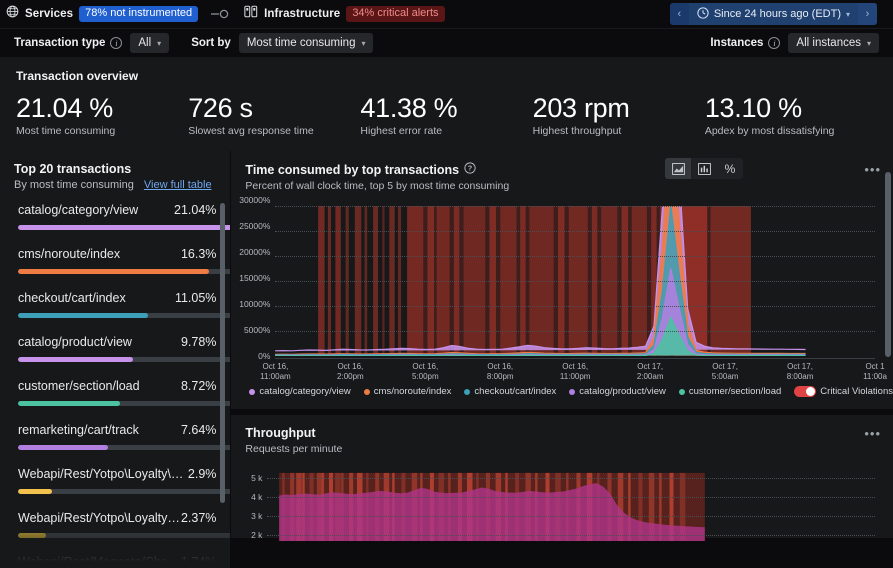  I want to click on time-range-selector: Since 24 hours ago (EDT) ▾, so click(773, 14).